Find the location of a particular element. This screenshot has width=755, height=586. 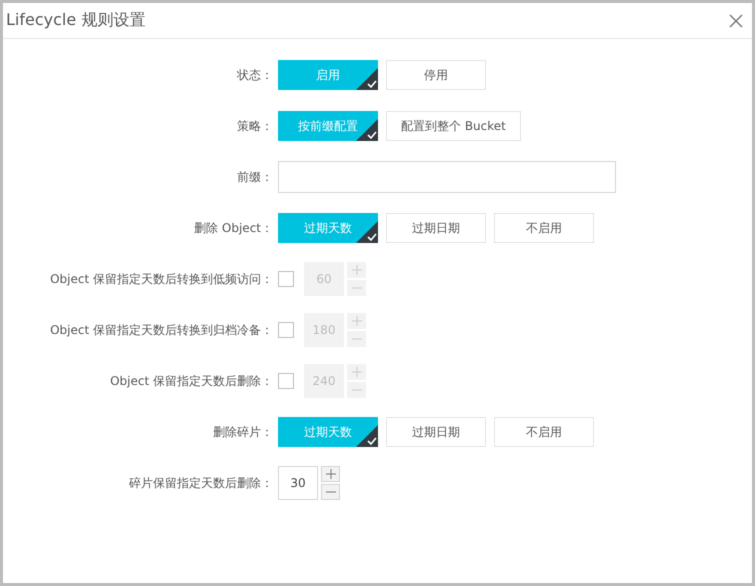

option-button: 配置到整个 Bucket is located at coordinates (453, 126).